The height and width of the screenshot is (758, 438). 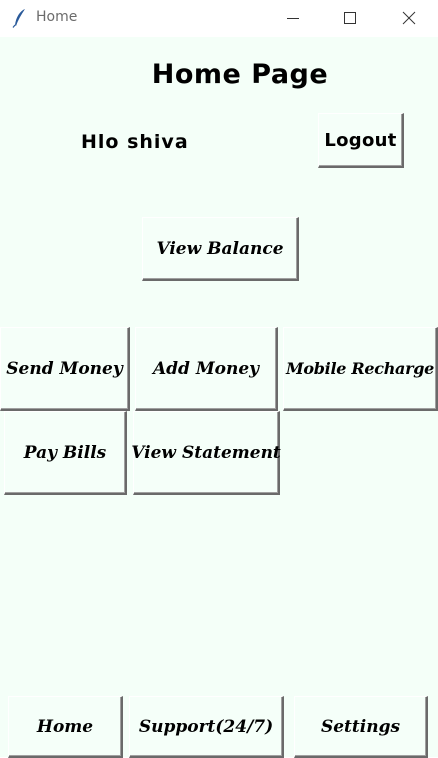 What do you see at coordinates (361, 140) in the screenshot?
I see `logout-button: Logout` at bounding box center [361, 140].